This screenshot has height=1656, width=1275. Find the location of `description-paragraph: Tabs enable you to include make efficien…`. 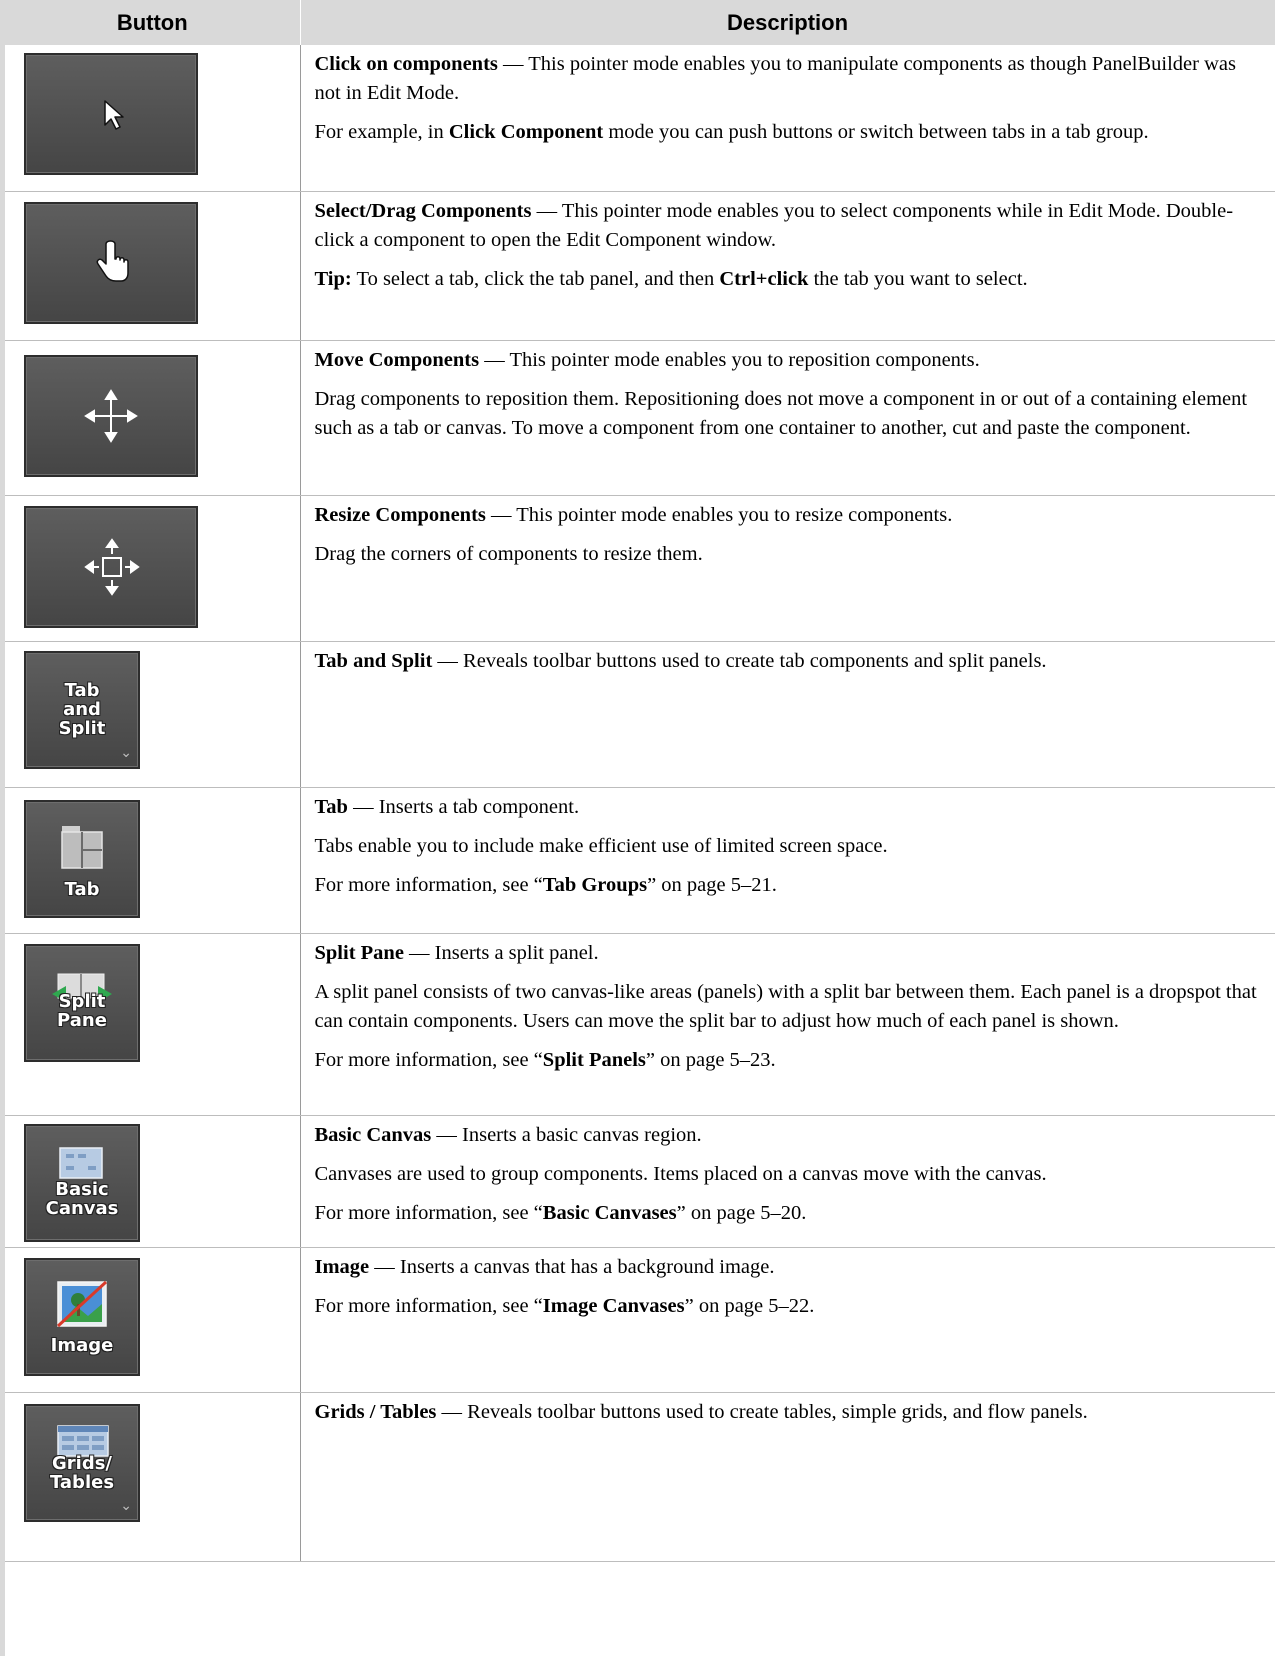

description-paragraph: Tabs enable you to include make efficien… is located at coordinates (786, 846).